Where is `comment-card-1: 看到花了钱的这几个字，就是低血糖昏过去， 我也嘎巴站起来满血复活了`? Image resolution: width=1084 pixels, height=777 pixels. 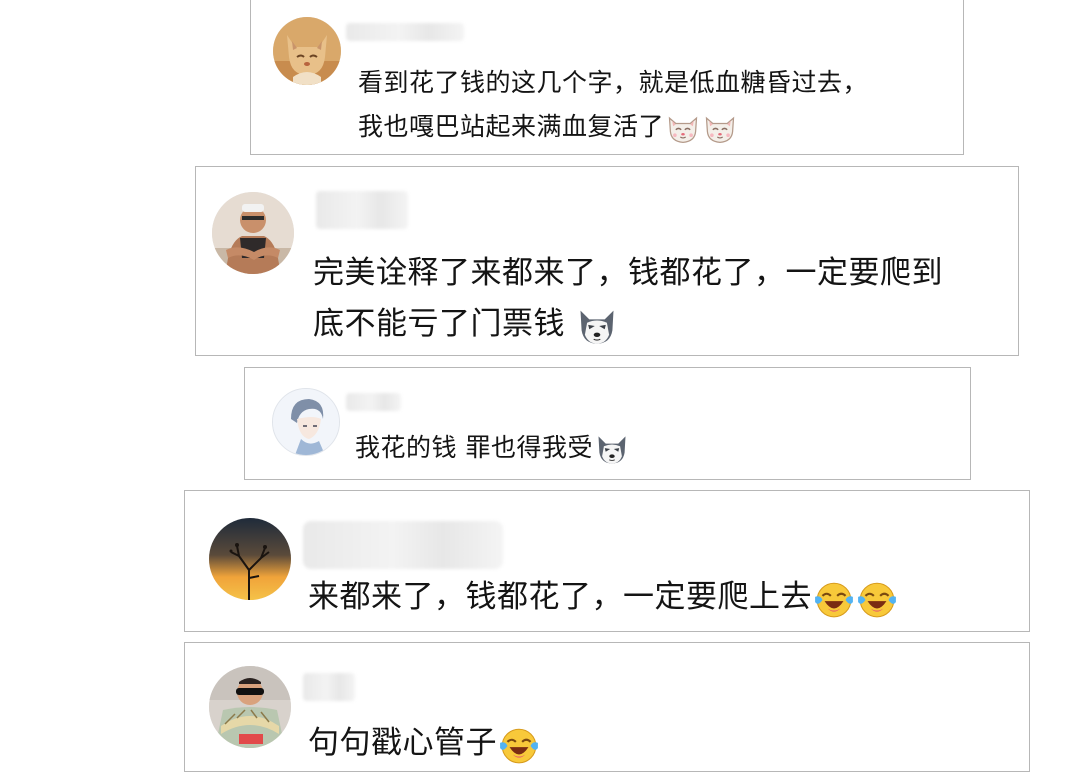
comment-card-1: 看到花了钱的这几个字，就是低血糖昏过去， 我也嘎巴站起来满血复活了 is located at coordinates (607, 77).